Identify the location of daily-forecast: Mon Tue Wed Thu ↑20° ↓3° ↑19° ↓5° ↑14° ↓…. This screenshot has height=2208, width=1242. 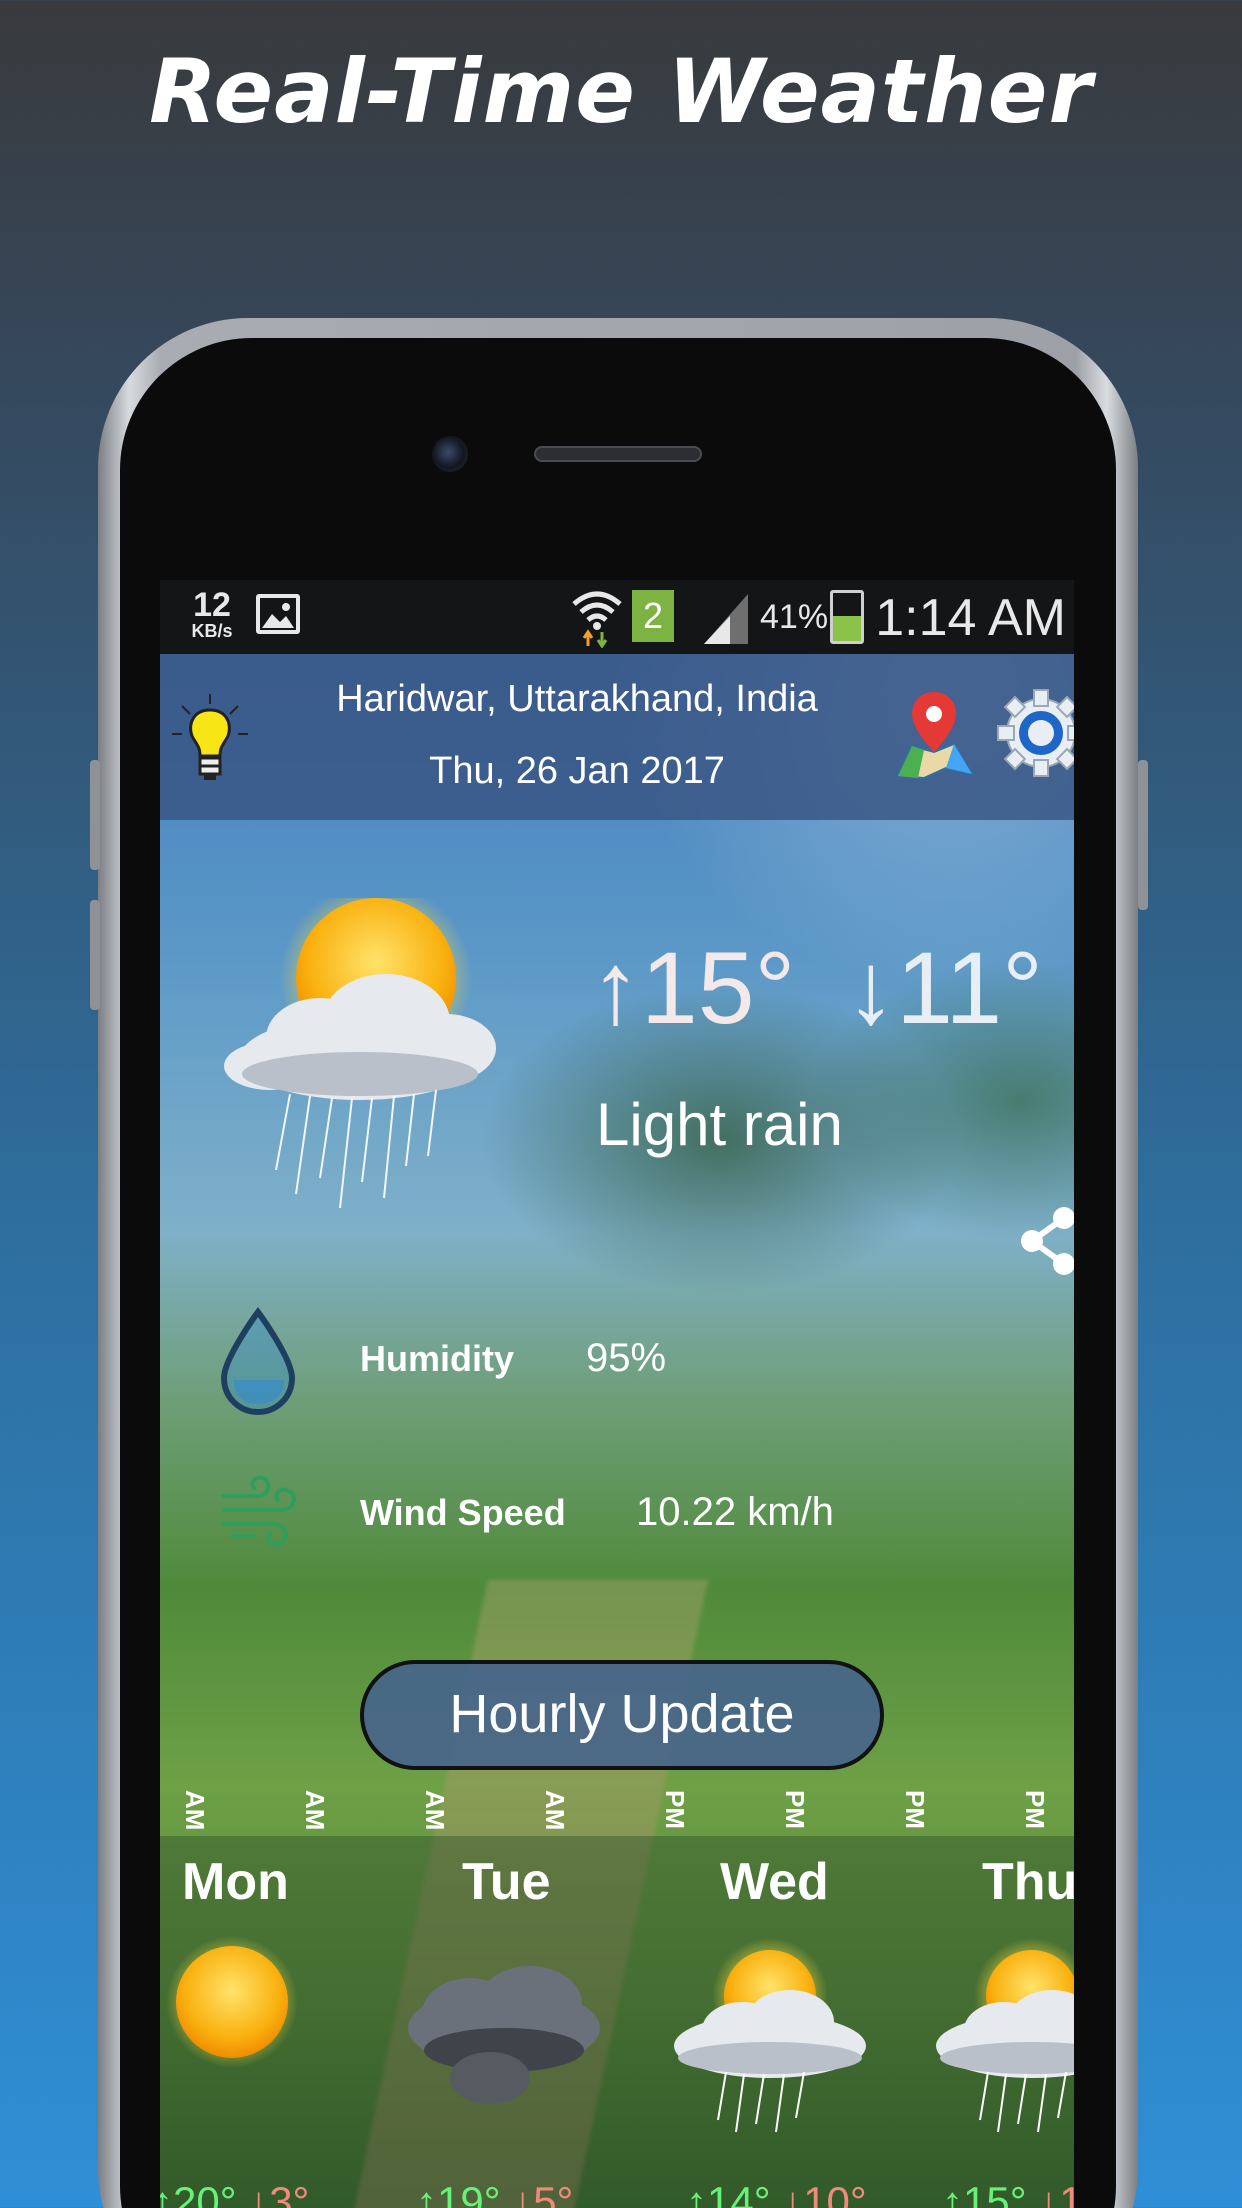
(617, 2022).